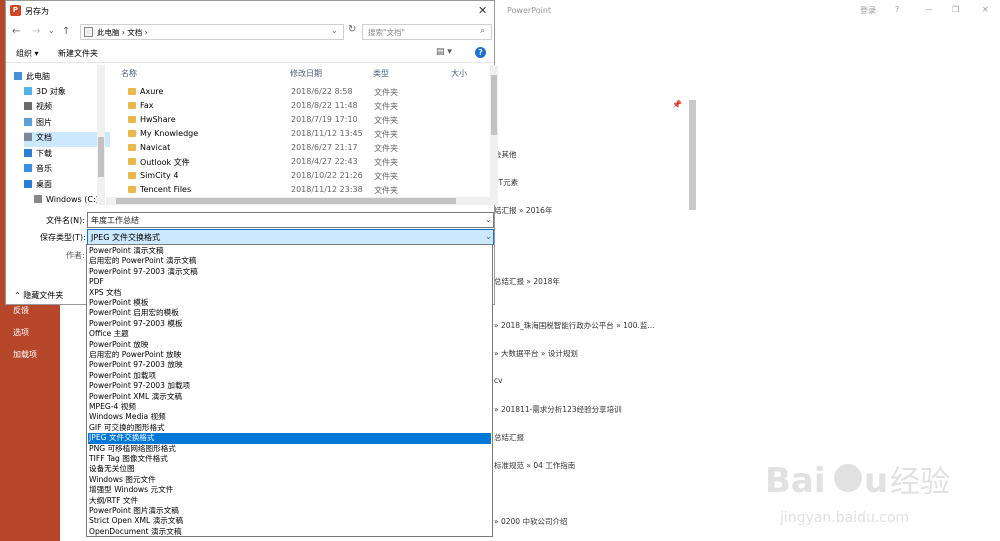  Describe the element at coordinates (482, 10) in the screenshot. I see `dialog-close-button: ✕` at that location.